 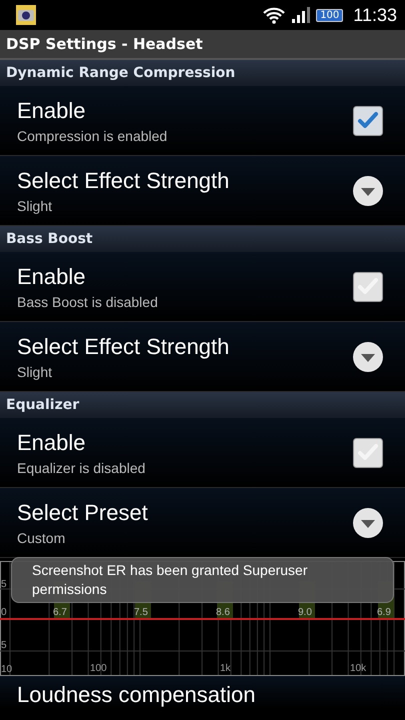 I want to click on section-title: Bass Boost, so click(x=49, y=239).